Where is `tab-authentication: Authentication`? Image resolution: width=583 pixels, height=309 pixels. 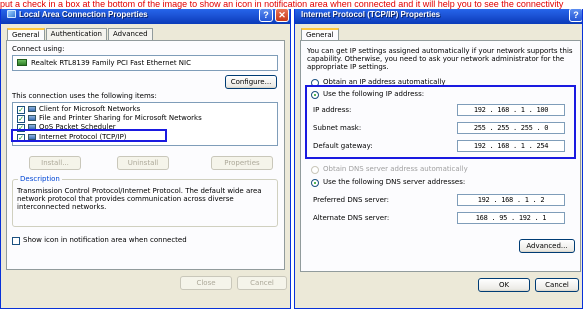
tab-authentication: Authentication is located at coordinates (76, 34).